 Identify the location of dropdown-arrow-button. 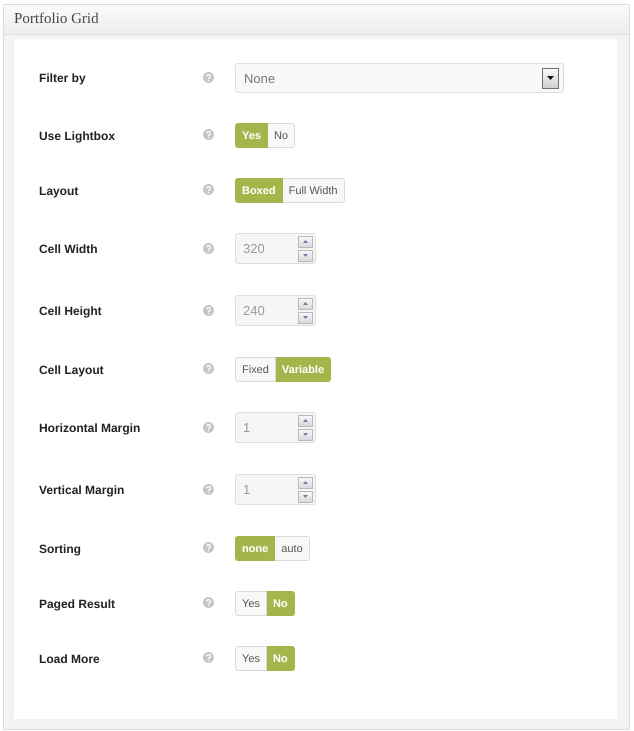
(550, 78).